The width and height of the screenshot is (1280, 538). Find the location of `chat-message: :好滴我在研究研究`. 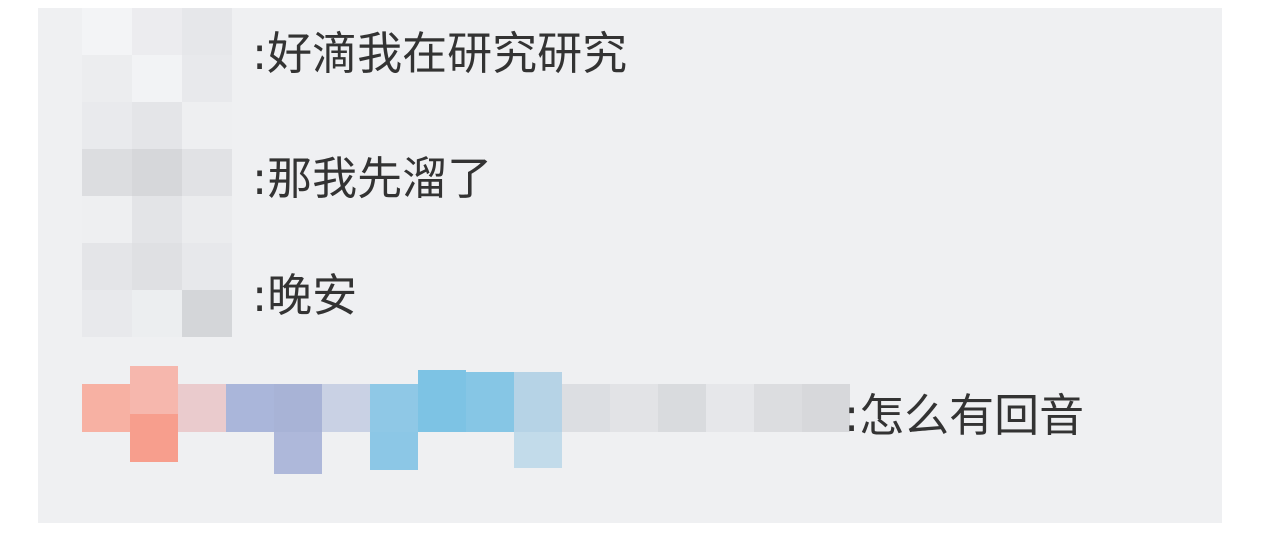

chat-message: :好滴我在研究研究 is located at coordinates (439, 53).